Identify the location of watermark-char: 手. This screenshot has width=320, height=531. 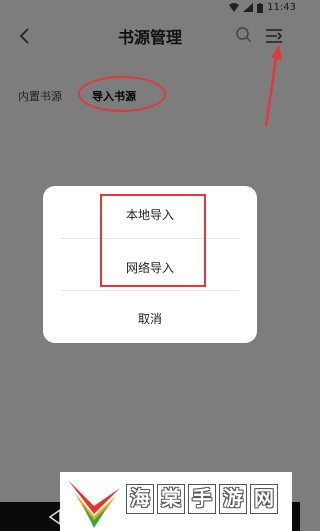
(202, 499).